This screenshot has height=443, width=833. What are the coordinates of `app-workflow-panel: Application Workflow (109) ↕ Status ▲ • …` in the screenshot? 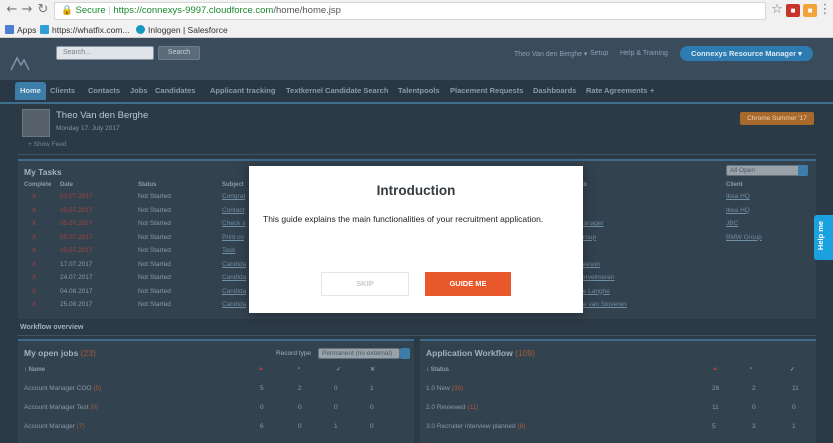 It's located at (618, 391).